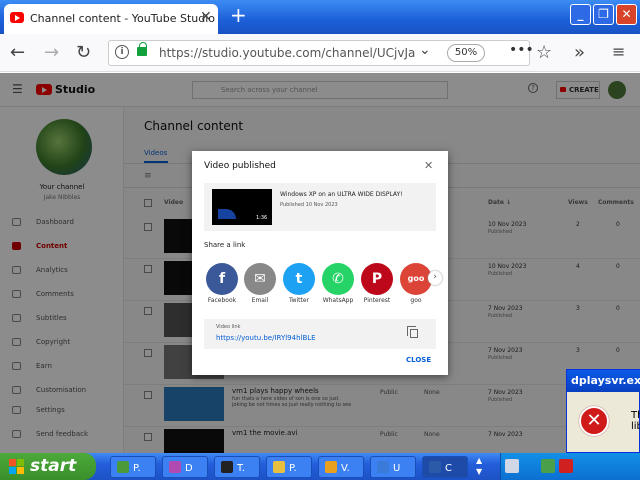 Image resolution: width=640 pixels, height=480 pixels. Describe the element at coordinates (266, 338) in the screenshot. I see `video-link-url: https://youtu.be/IRYl94hlBLE` at that location.